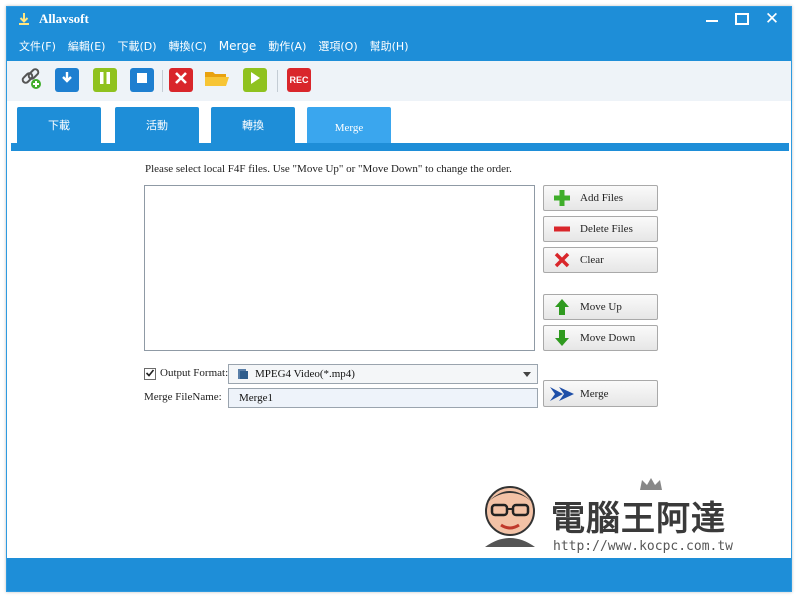 Image resolution: width=800 pixels, height=600 pixels. I want to click on play-button, so click(255, 80).